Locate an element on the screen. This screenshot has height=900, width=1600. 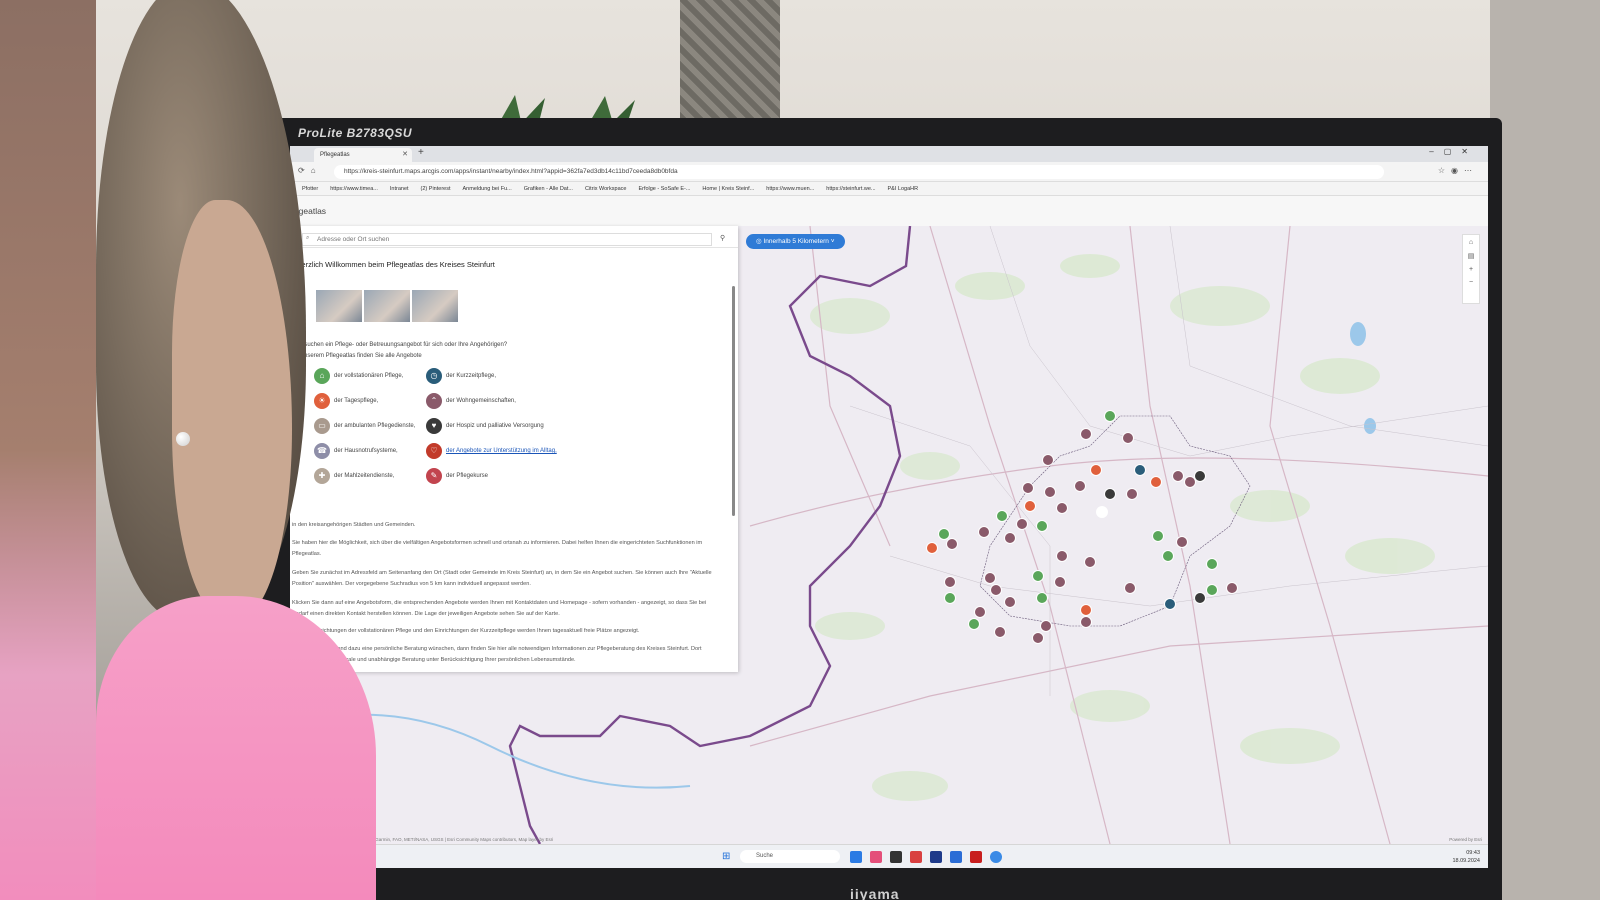
bookmark-item: Pfotter is located at coordinates (310, 188).